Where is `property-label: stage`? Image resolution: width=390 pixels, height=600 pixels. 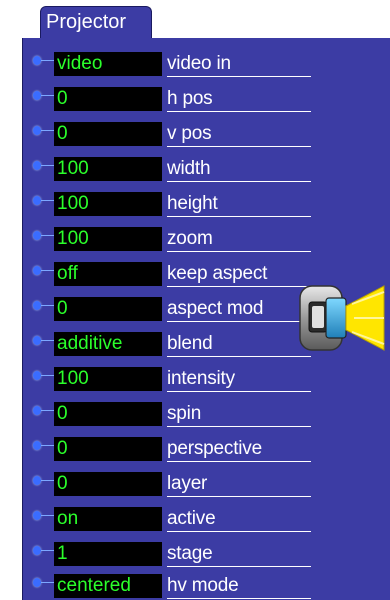
property-label: stage is located at coordinates (239, 554).